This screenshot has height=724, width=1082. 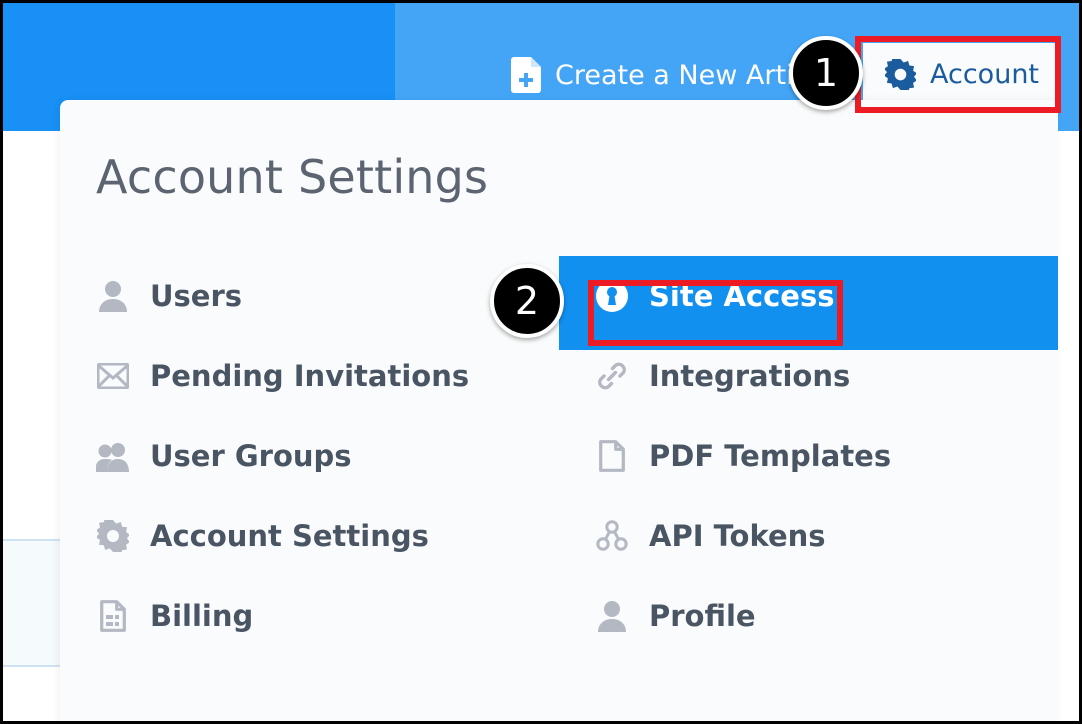 I want to click on create-new-article-button: Create a New Article, so click(x=672, y=75).